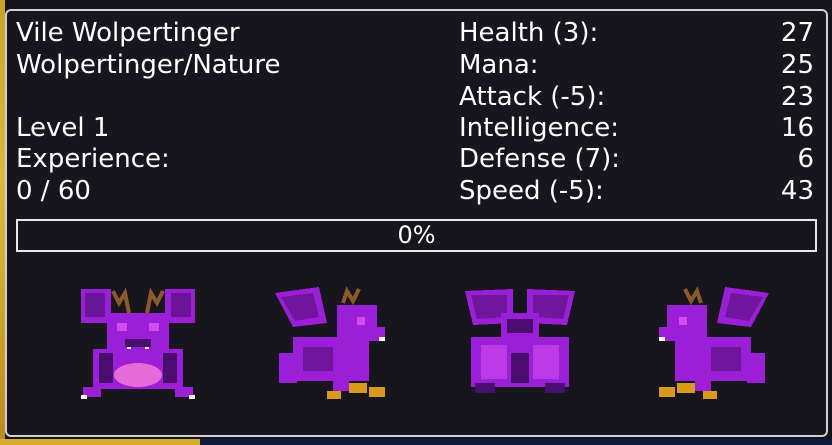  What do you see at coordinates (529, 33) in the screenshot?
I see `stat-label: Health (3):` at bounding box center [529, 33].